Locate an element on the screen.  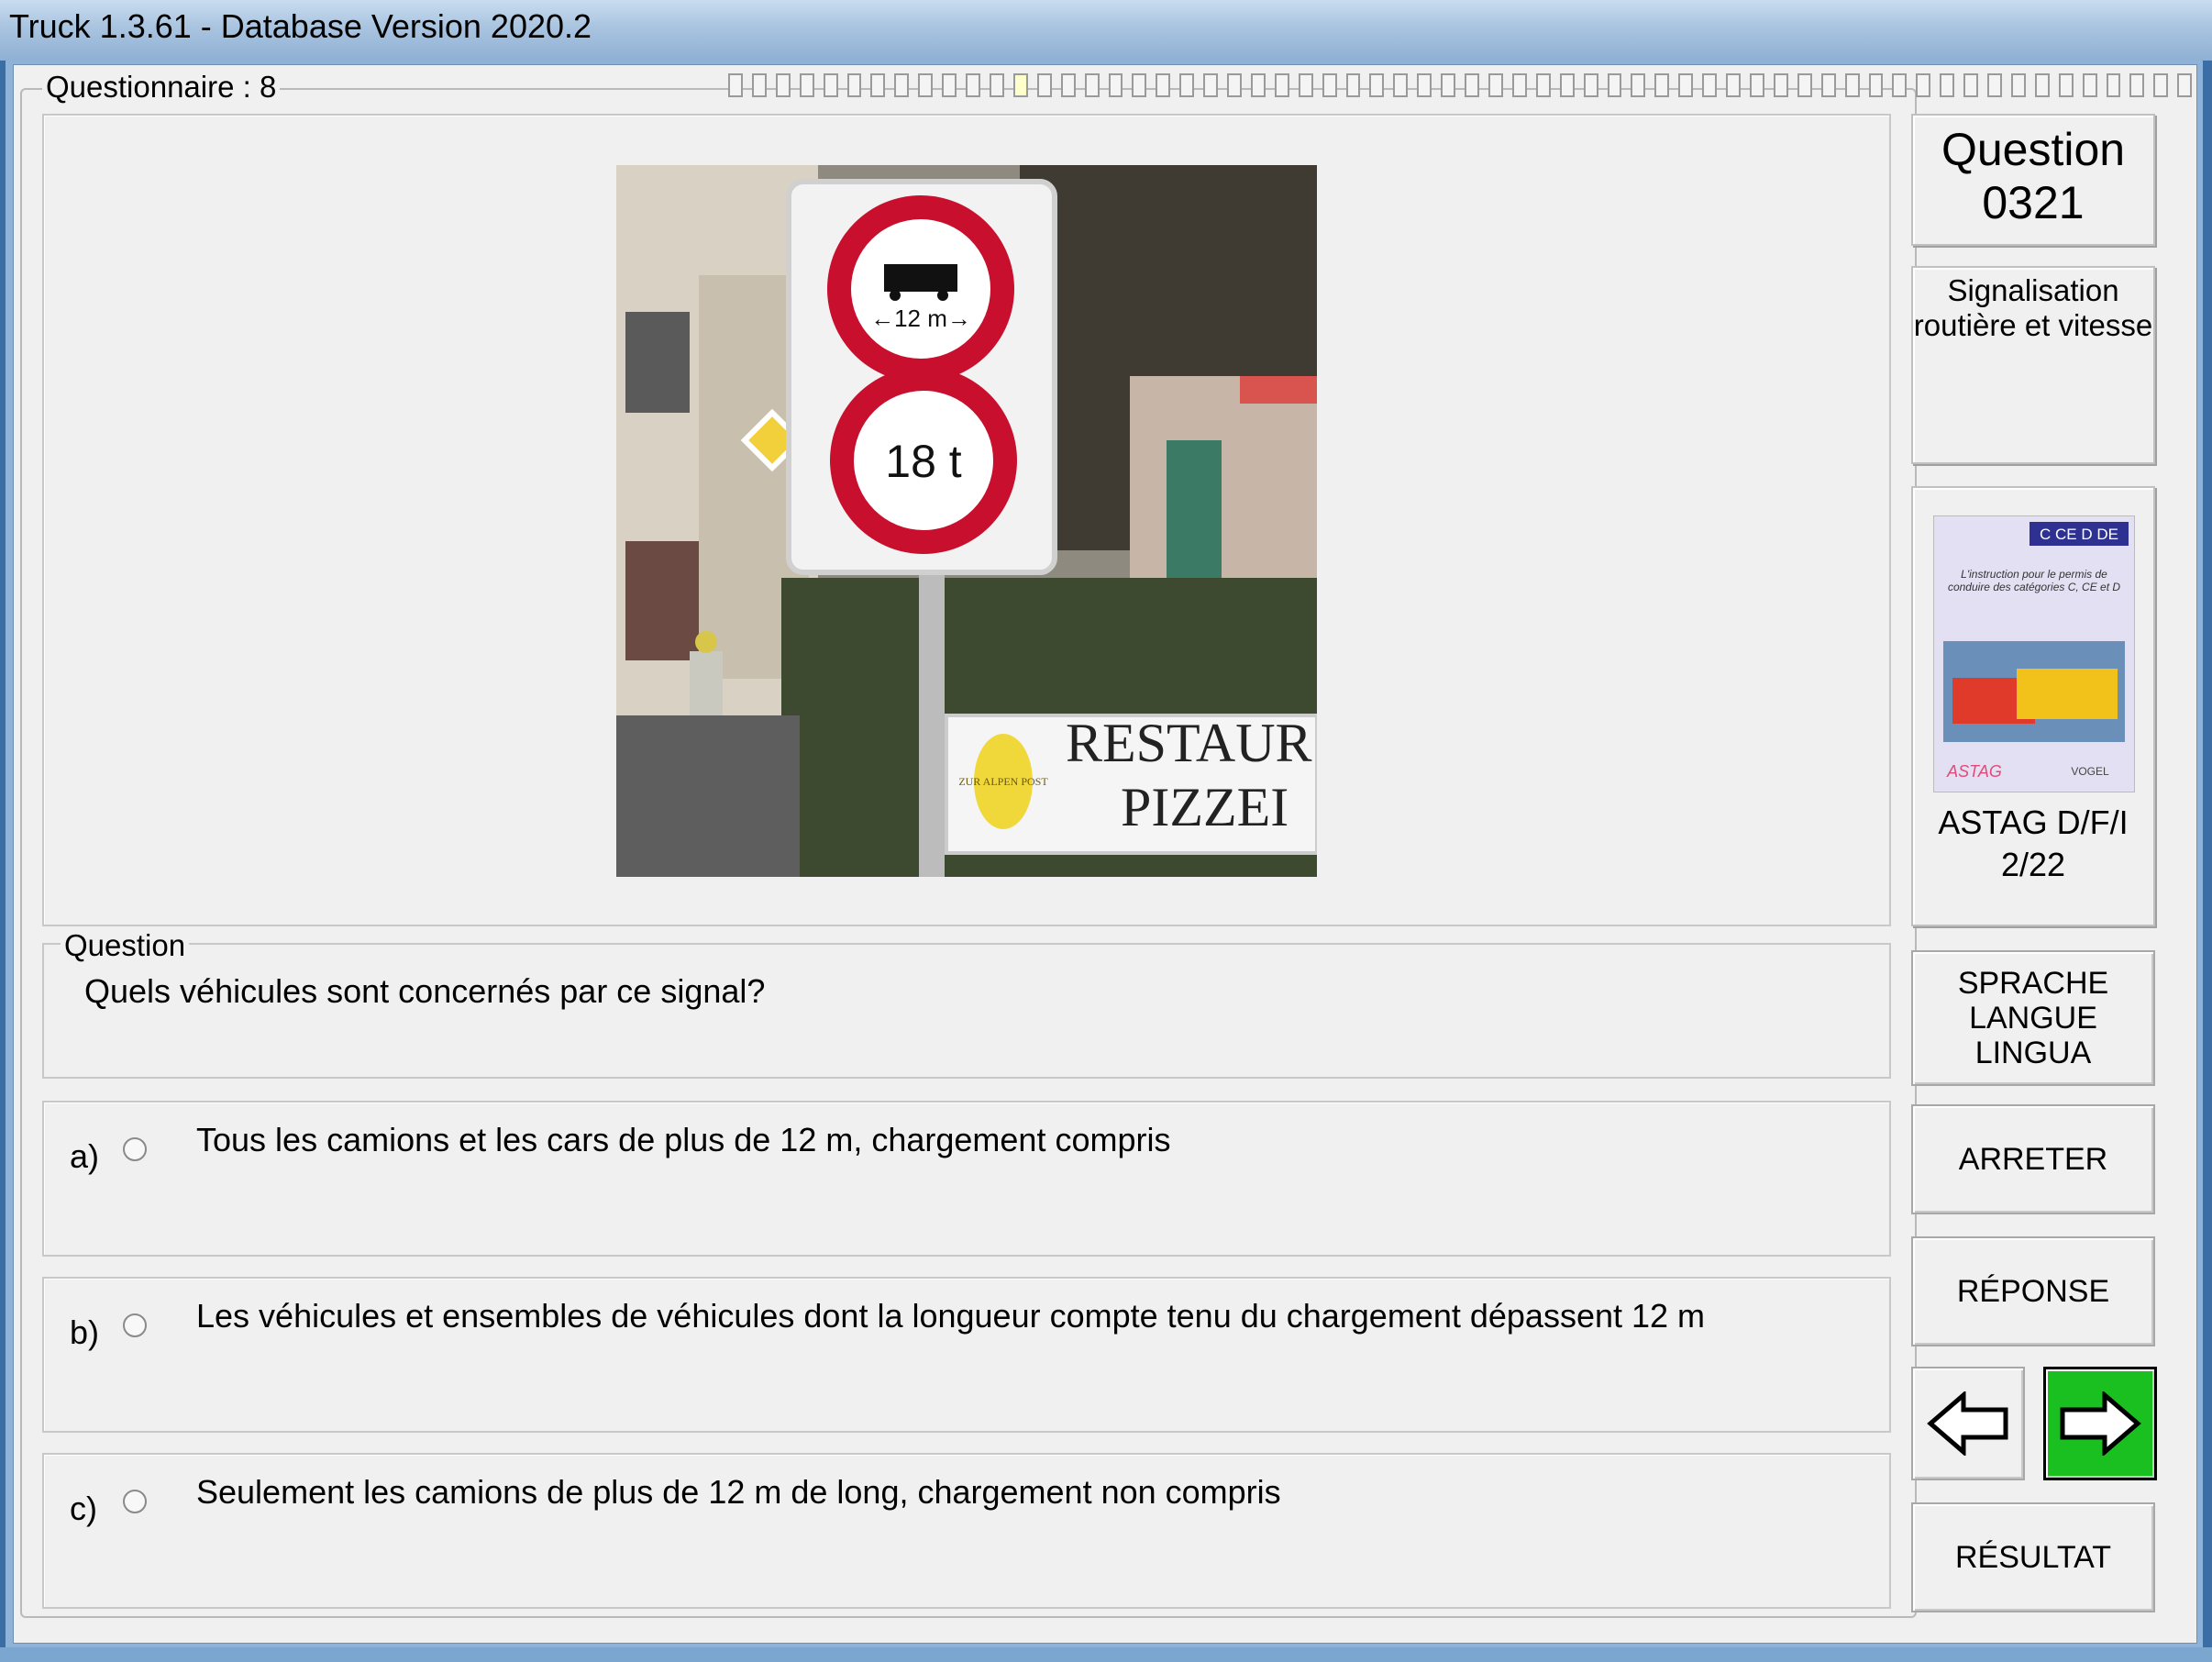
sign-weight-text: 18 t is located at coordinates (924, 461).